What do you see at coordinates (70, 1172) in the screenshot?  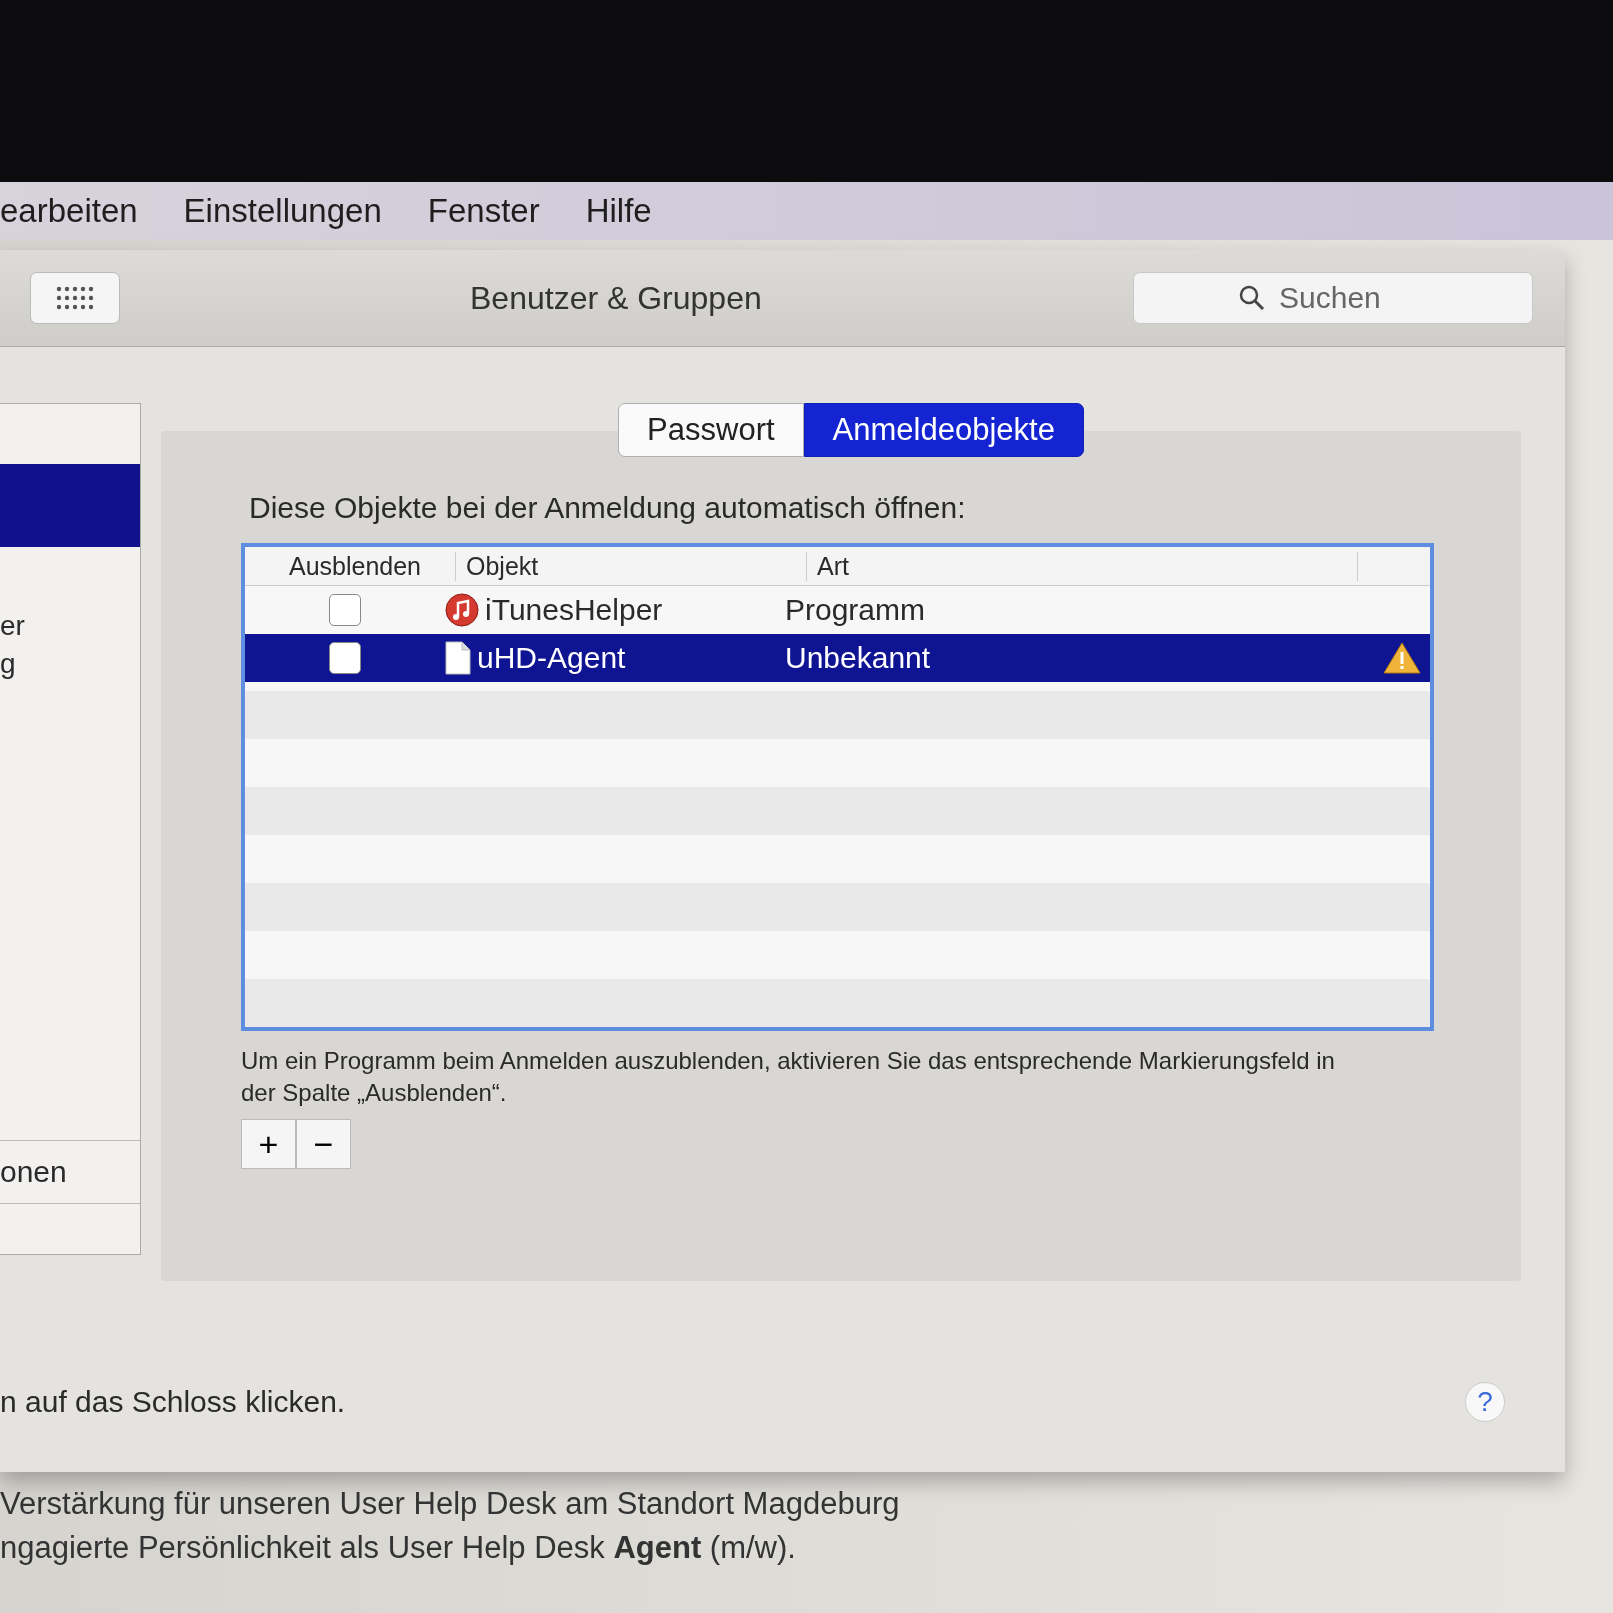 I see `sidebar-item: onen` at bounding box center [70, 1172].